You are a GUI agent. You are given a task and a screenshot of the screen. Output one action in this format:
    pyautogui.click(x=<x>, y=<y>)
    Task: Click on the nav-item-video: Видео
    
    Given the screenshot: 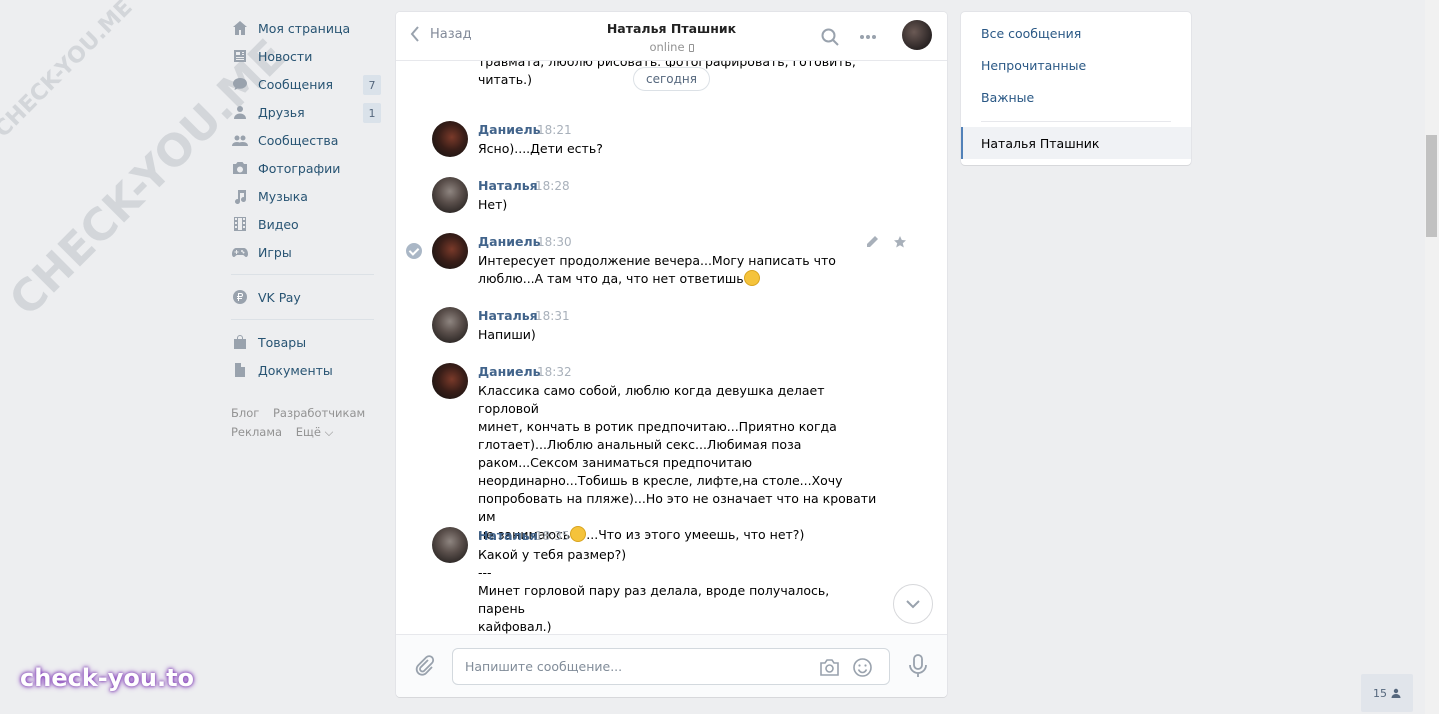 What is the action you would take?
    pyautogui.click(x=306, y=224)
    